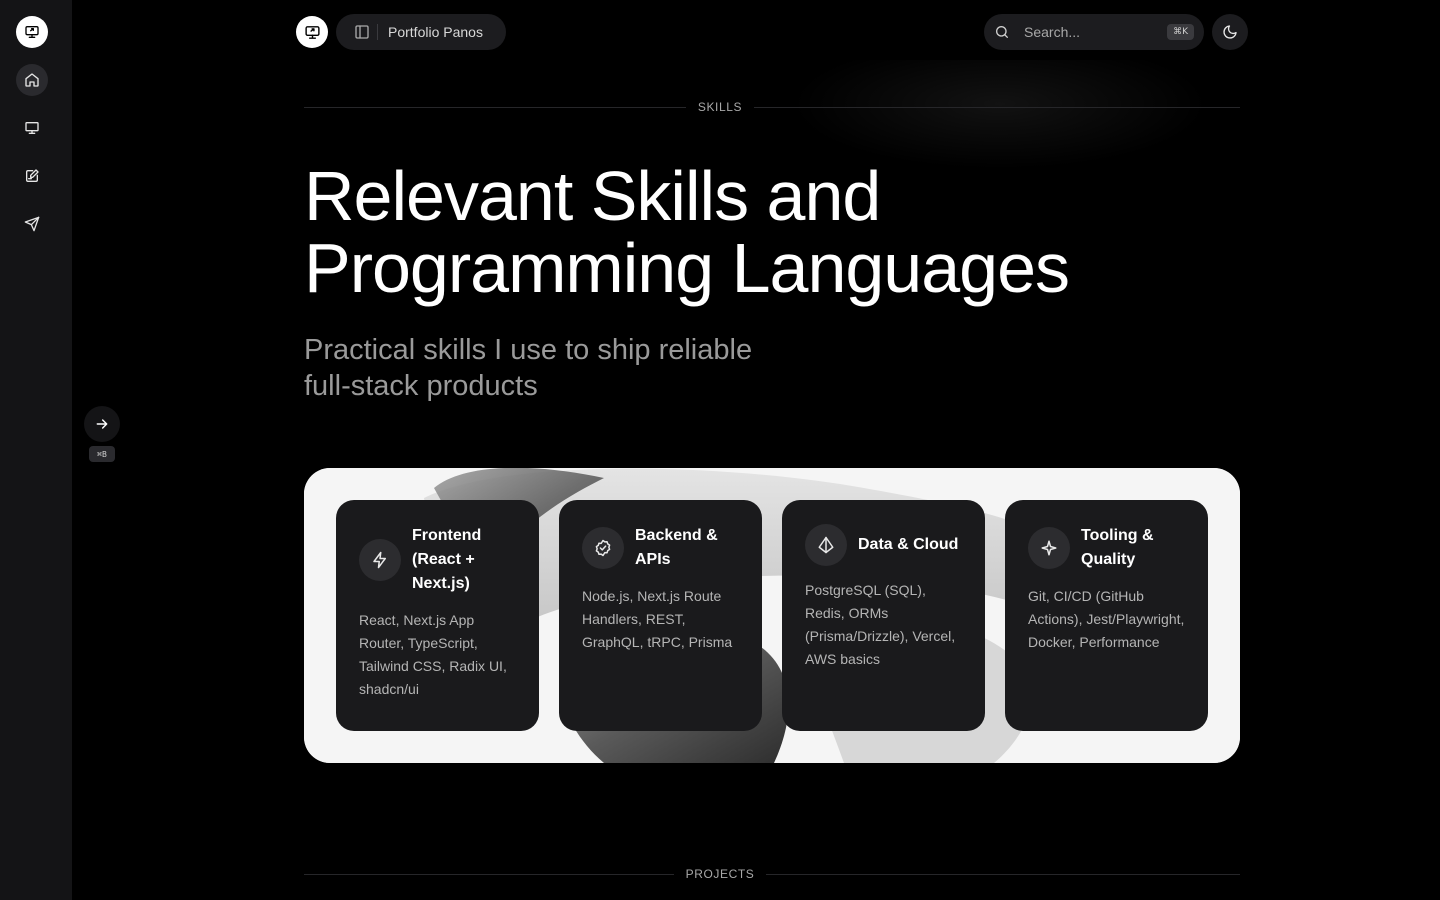 The height and width of the screenshot is (900, 1440). Describe the element at coordinates (102, 454) in the screenshot. I see `toggle-shortcut-badge: ⌘B` at that location.